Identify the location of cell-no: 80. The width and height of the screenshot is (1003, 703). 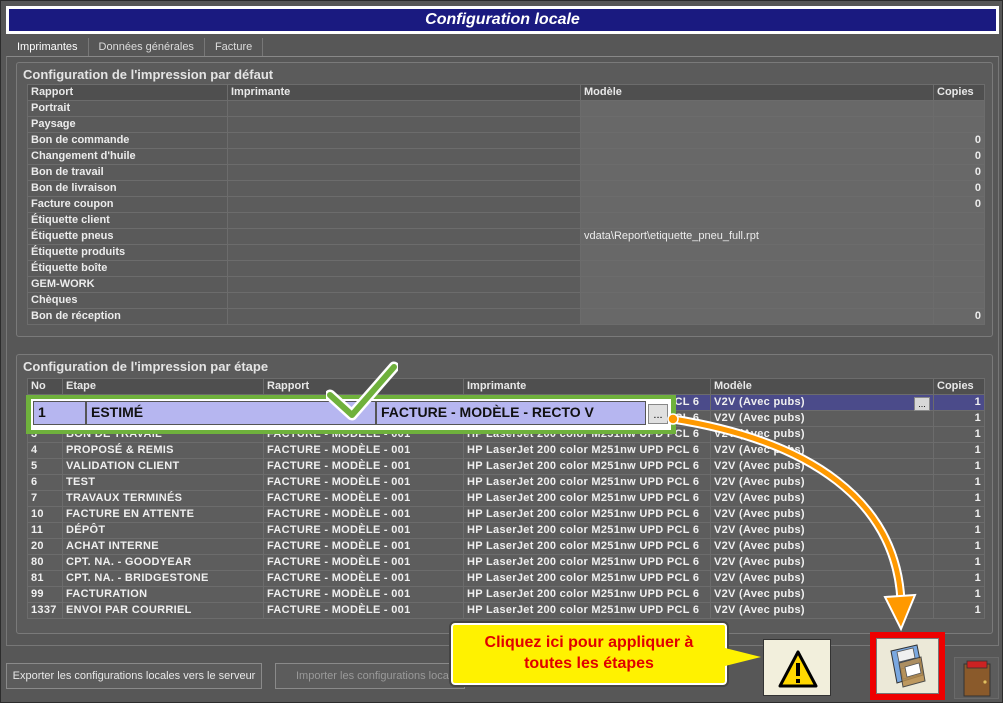
(45, 562).